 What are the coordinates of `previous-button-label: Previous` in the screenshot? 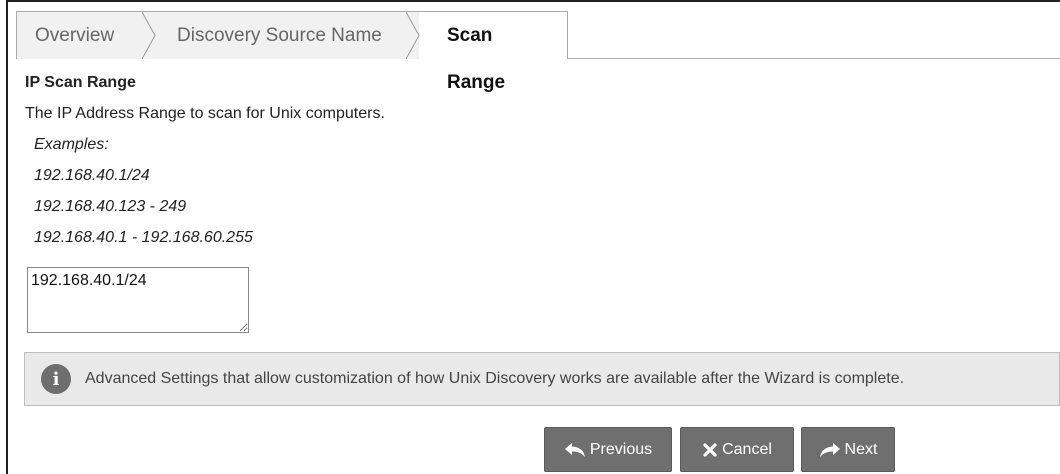 It's located at (621, 449).